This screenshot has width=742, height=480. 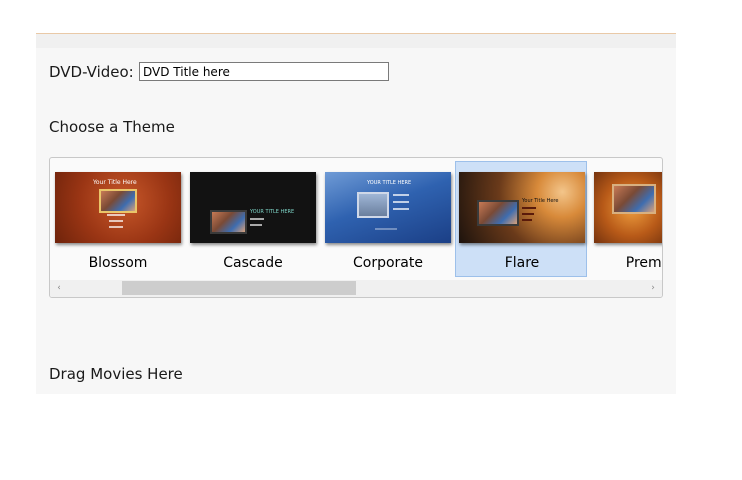 I want to click on blossom-thumbnail: Your Title Here, so click(x=118, y=207).